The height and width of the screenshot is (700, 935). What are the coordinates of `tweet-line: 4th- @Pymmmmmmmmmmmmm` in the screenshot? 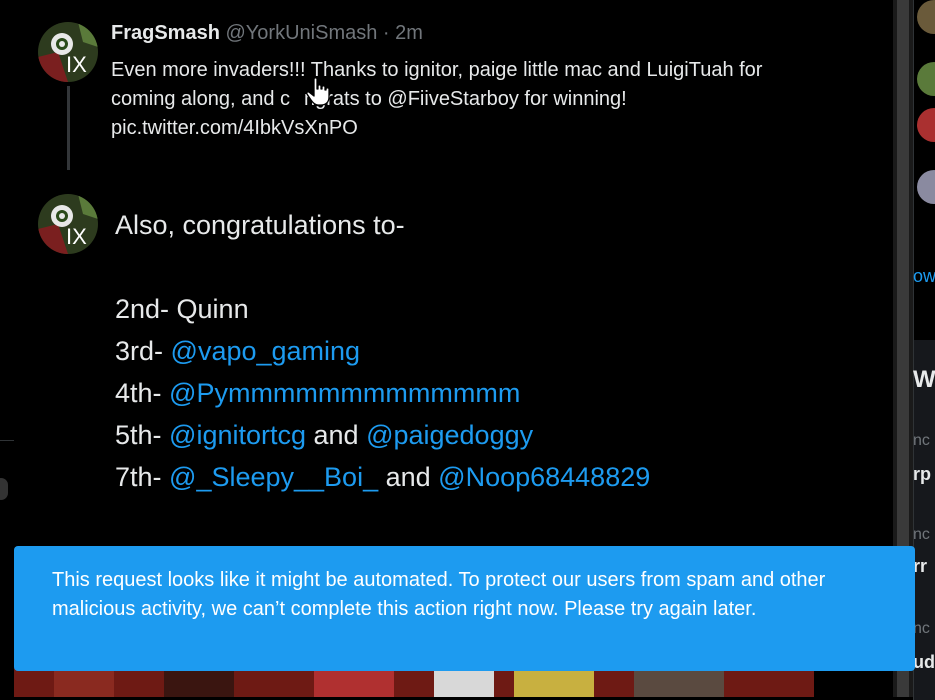 It's located at (485, 393).